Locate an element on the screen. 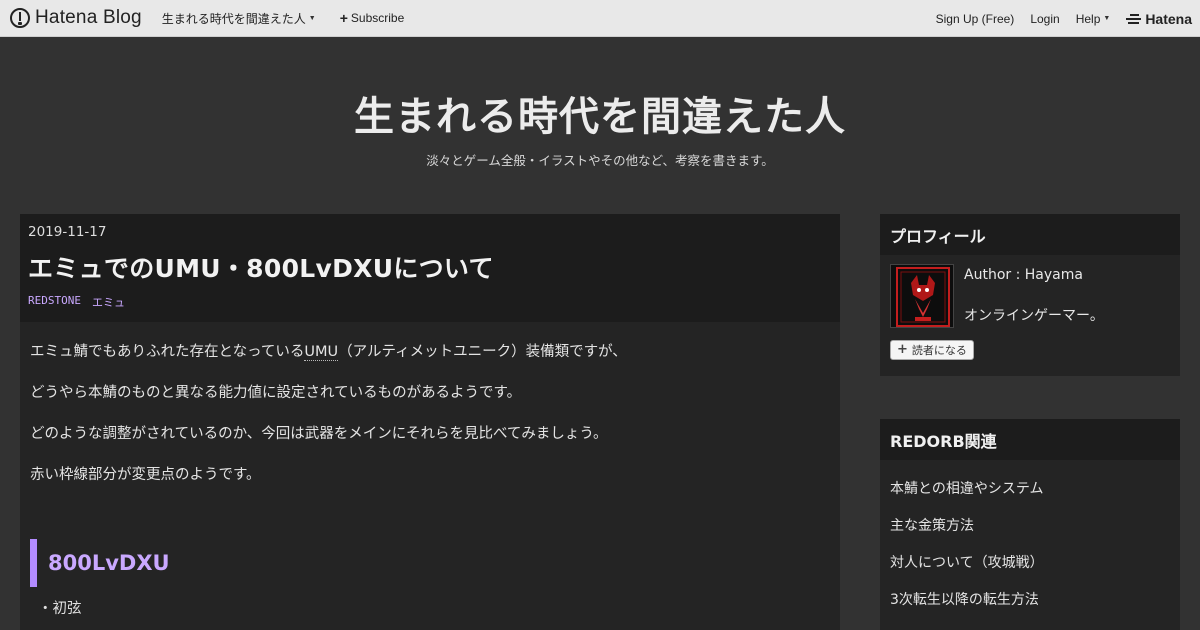 This screenshot has height=630, width=1200. brand-name: Hatena Blog is located at coordinates (88, 17).